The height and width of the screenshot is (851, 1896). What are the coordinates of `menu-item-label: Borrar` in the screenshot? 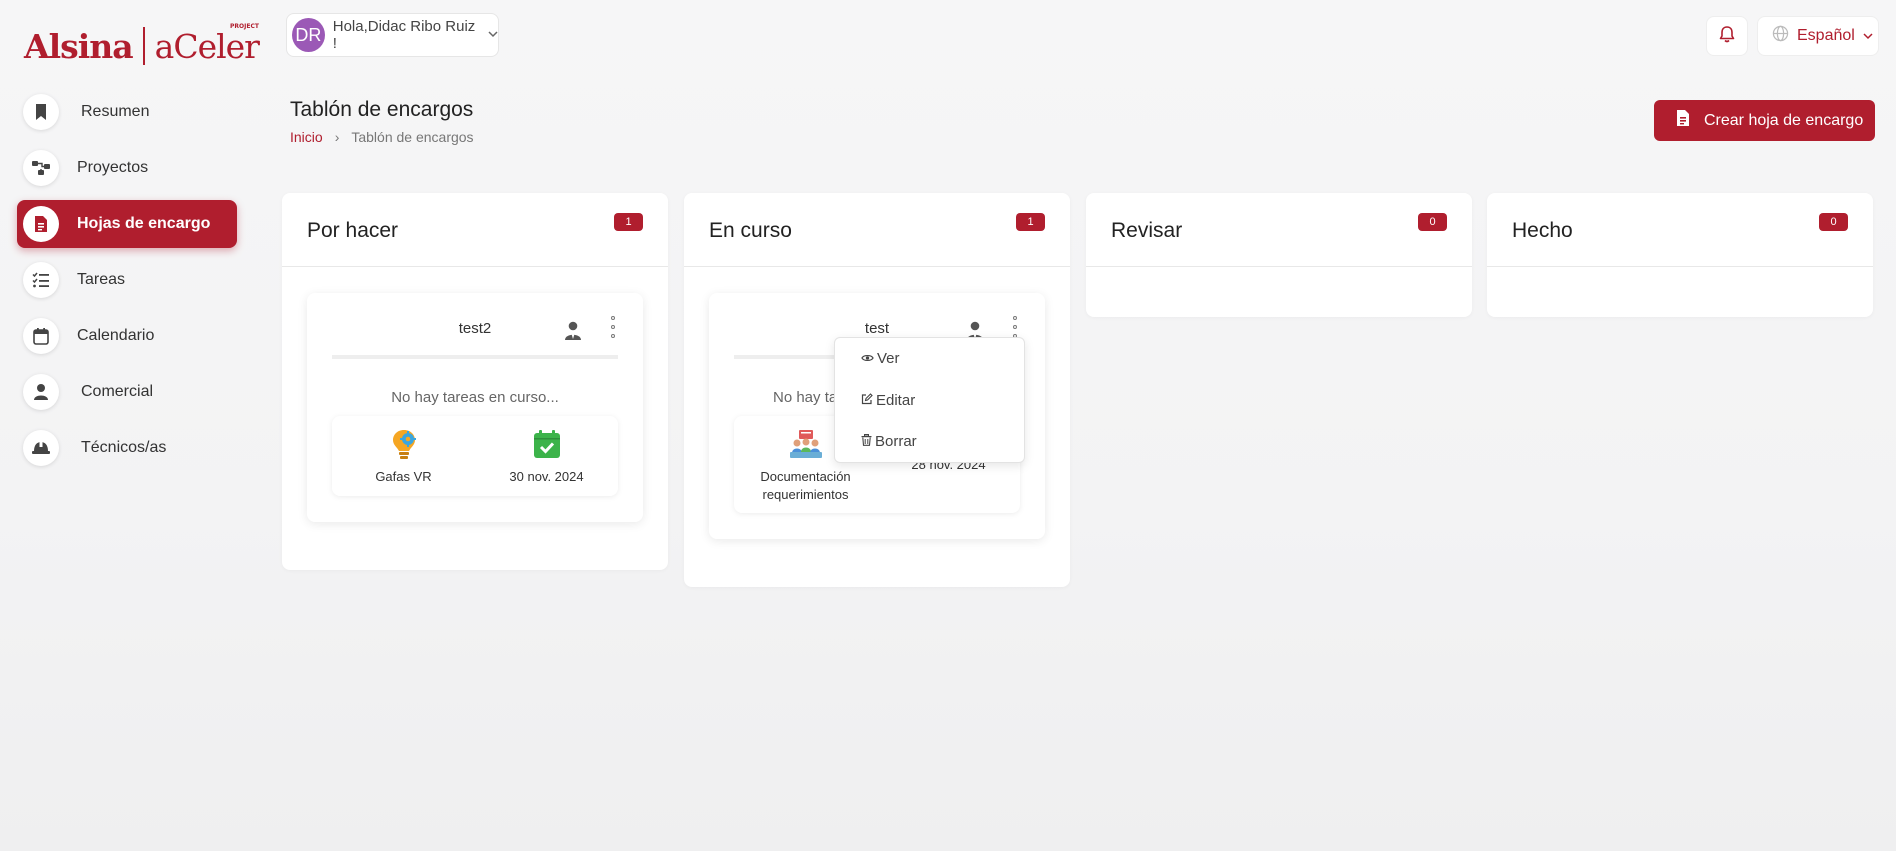 It's located at (896, 441).